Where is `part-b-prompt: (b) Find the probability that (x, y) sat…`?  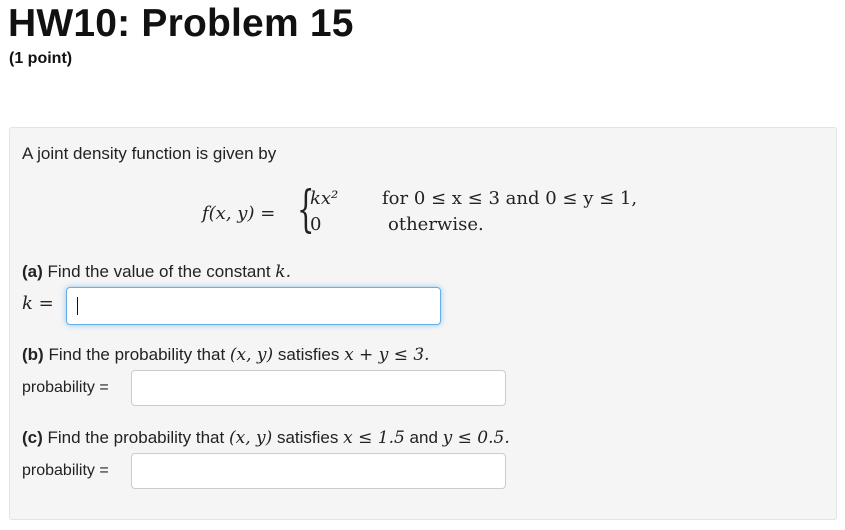
part-b-prompt: (b) Find the probability that (x, y) sat… is located at coordinates (226, 355).